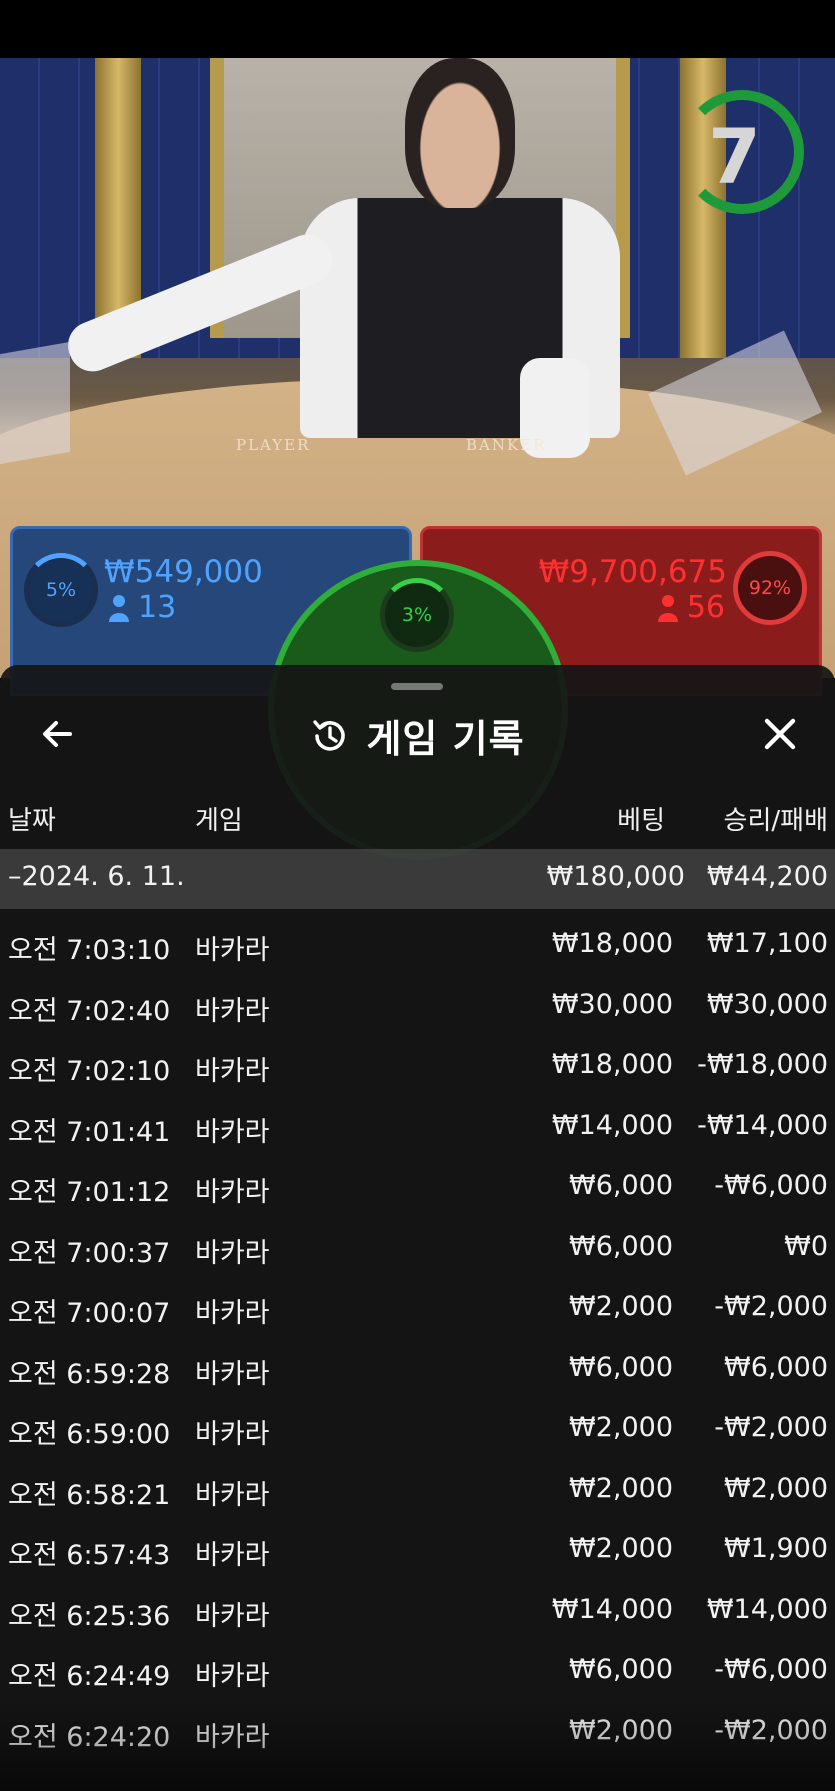 Image resolution: width=835 pixels, height=1791 pixels. Describe the element at coordinates (417, 946) in the screenshot. I see `history-row: 오전 7:03:10 바카라 ₩18,000 ₩17,100` at that location.